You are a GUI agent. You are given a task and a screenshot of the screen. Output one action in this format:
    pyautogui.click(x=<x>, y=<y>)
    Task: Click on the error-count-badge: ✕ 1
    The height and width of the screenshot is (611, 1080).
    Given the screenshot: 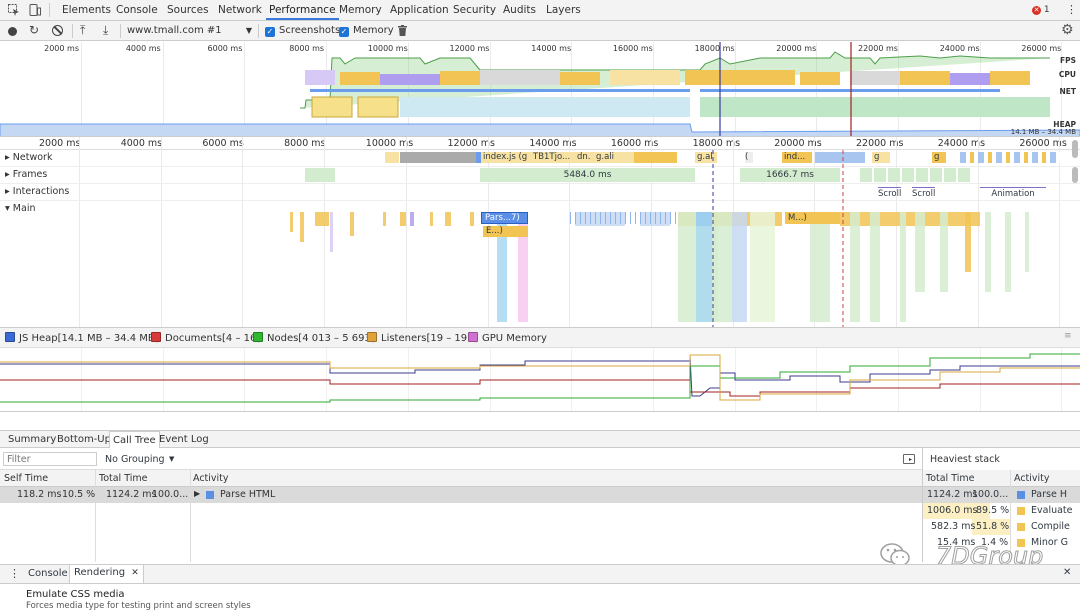 What is the action you would take?
    pyautogui.click(x=1041, y=10)
    